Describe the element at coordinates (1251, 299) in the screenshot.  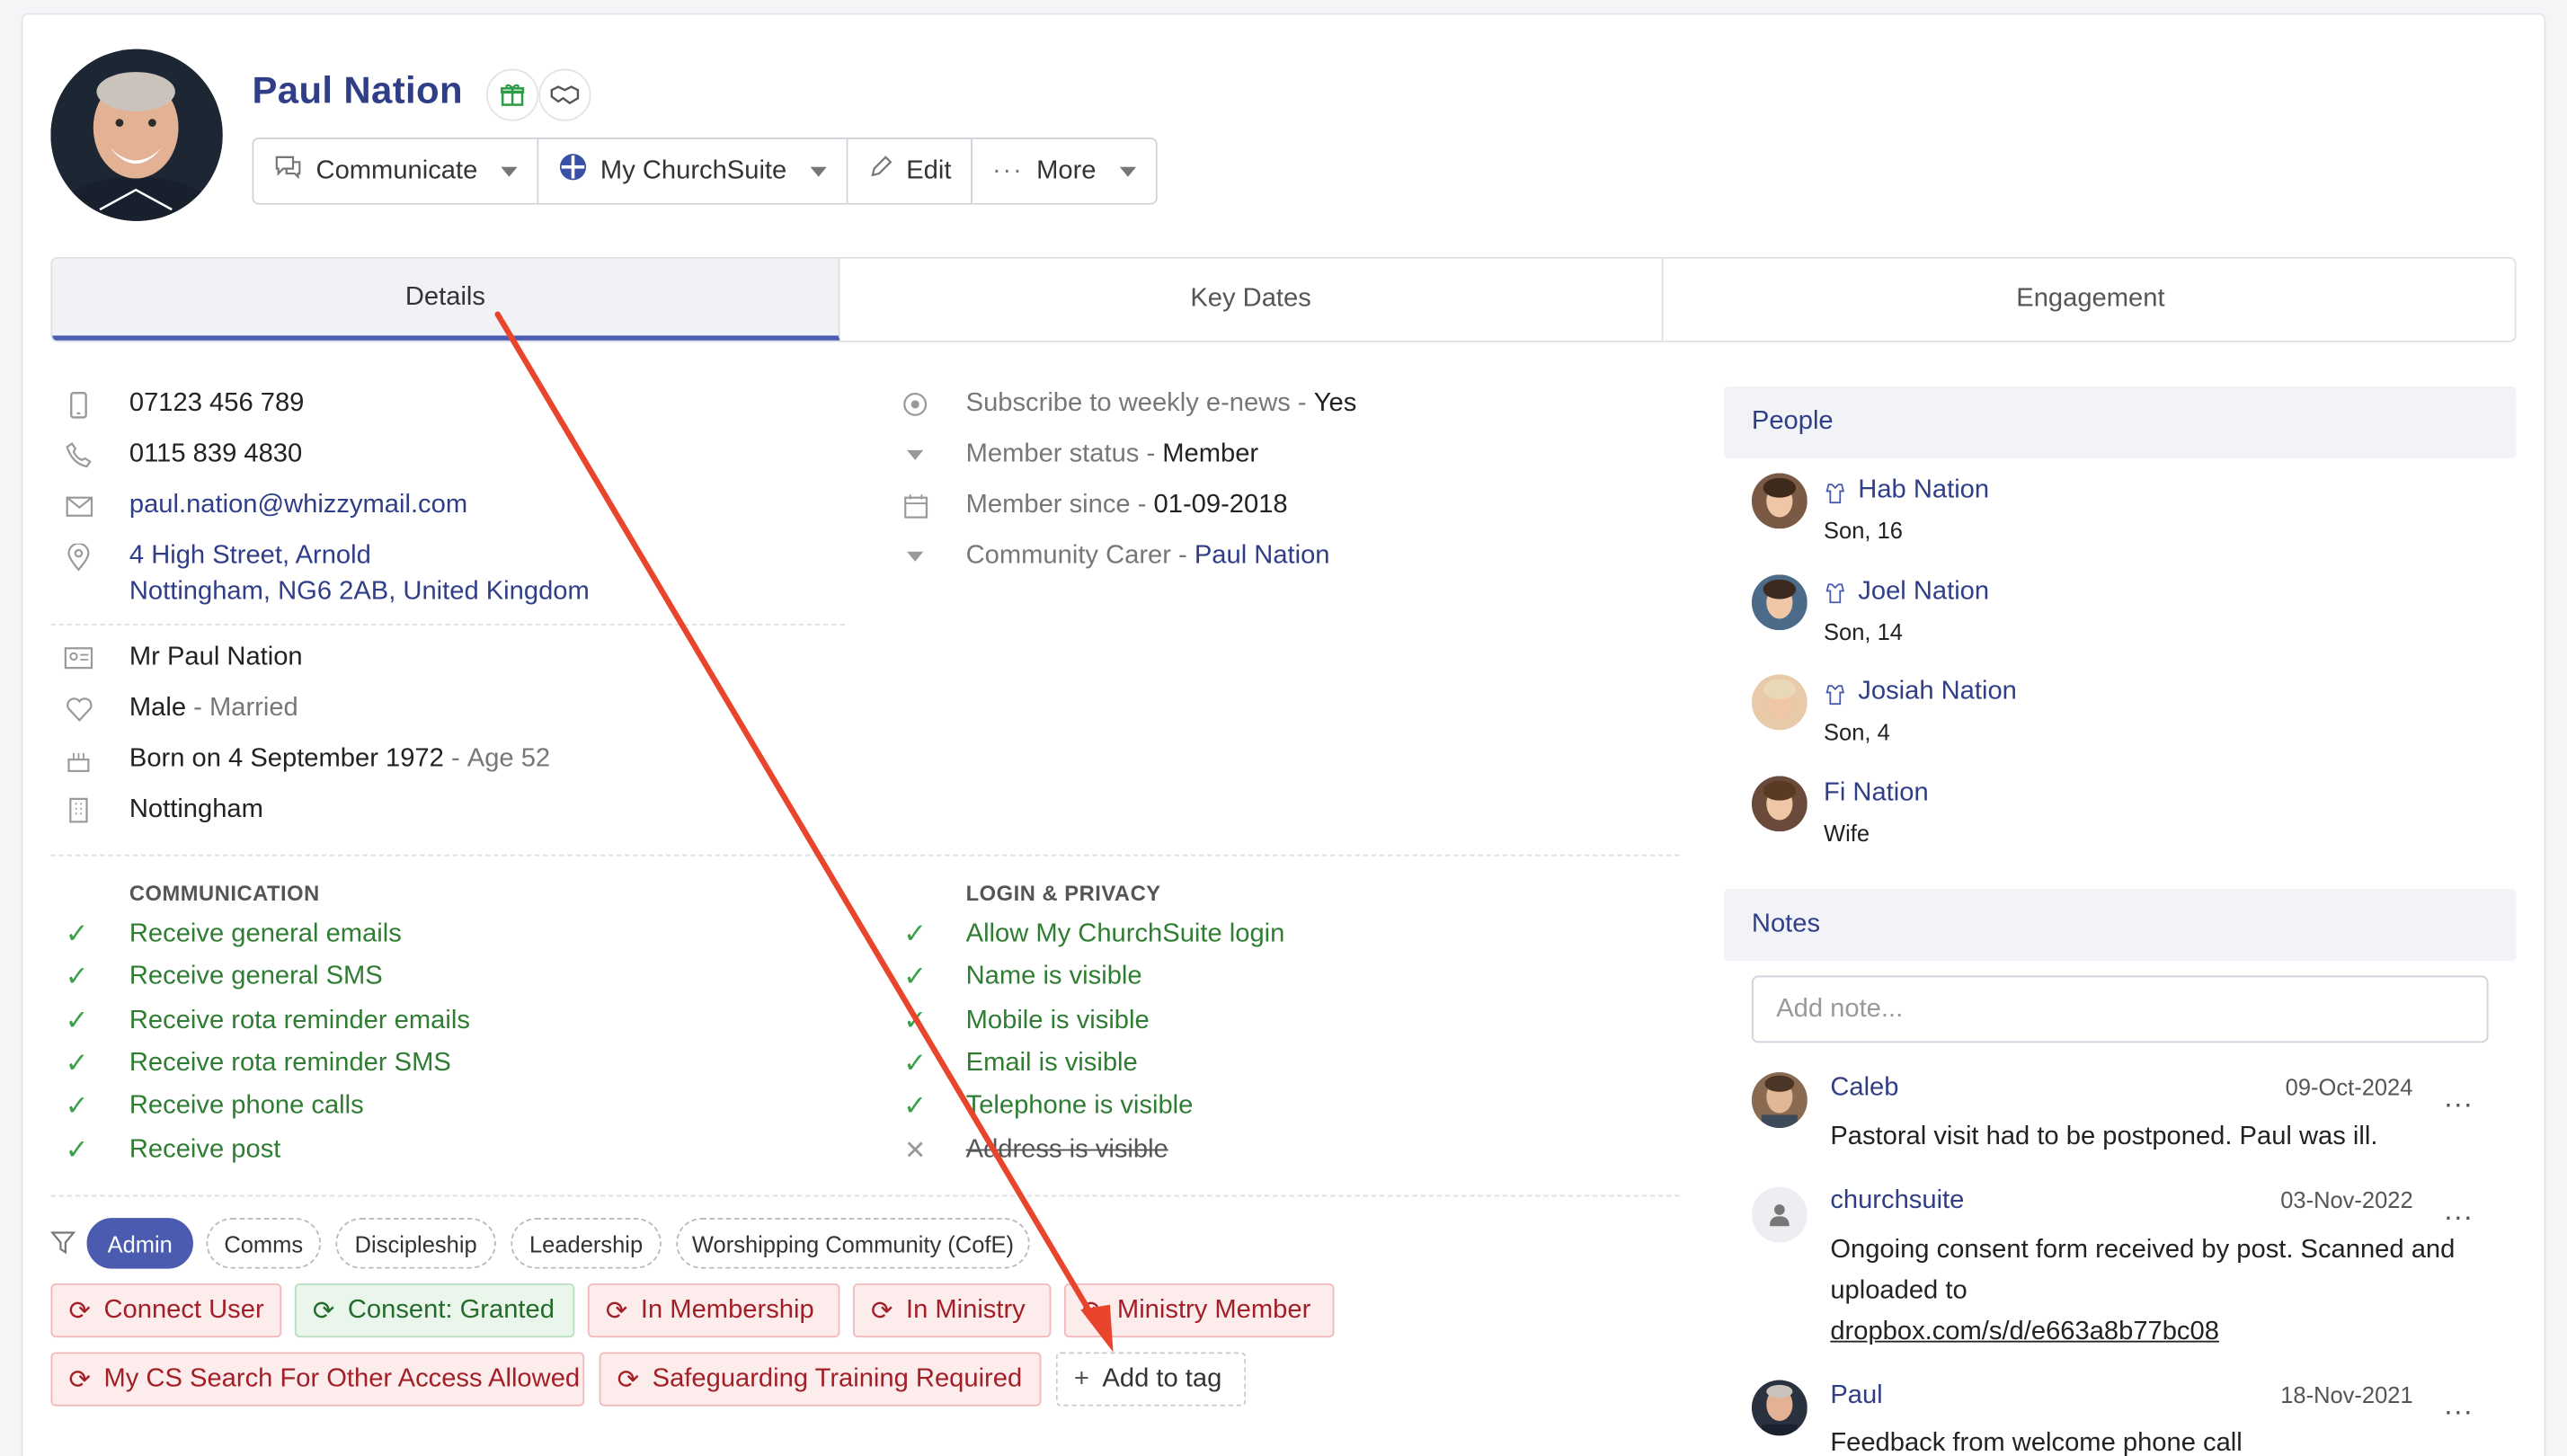
I see `tab-key-dates: Key Dates` at that location.